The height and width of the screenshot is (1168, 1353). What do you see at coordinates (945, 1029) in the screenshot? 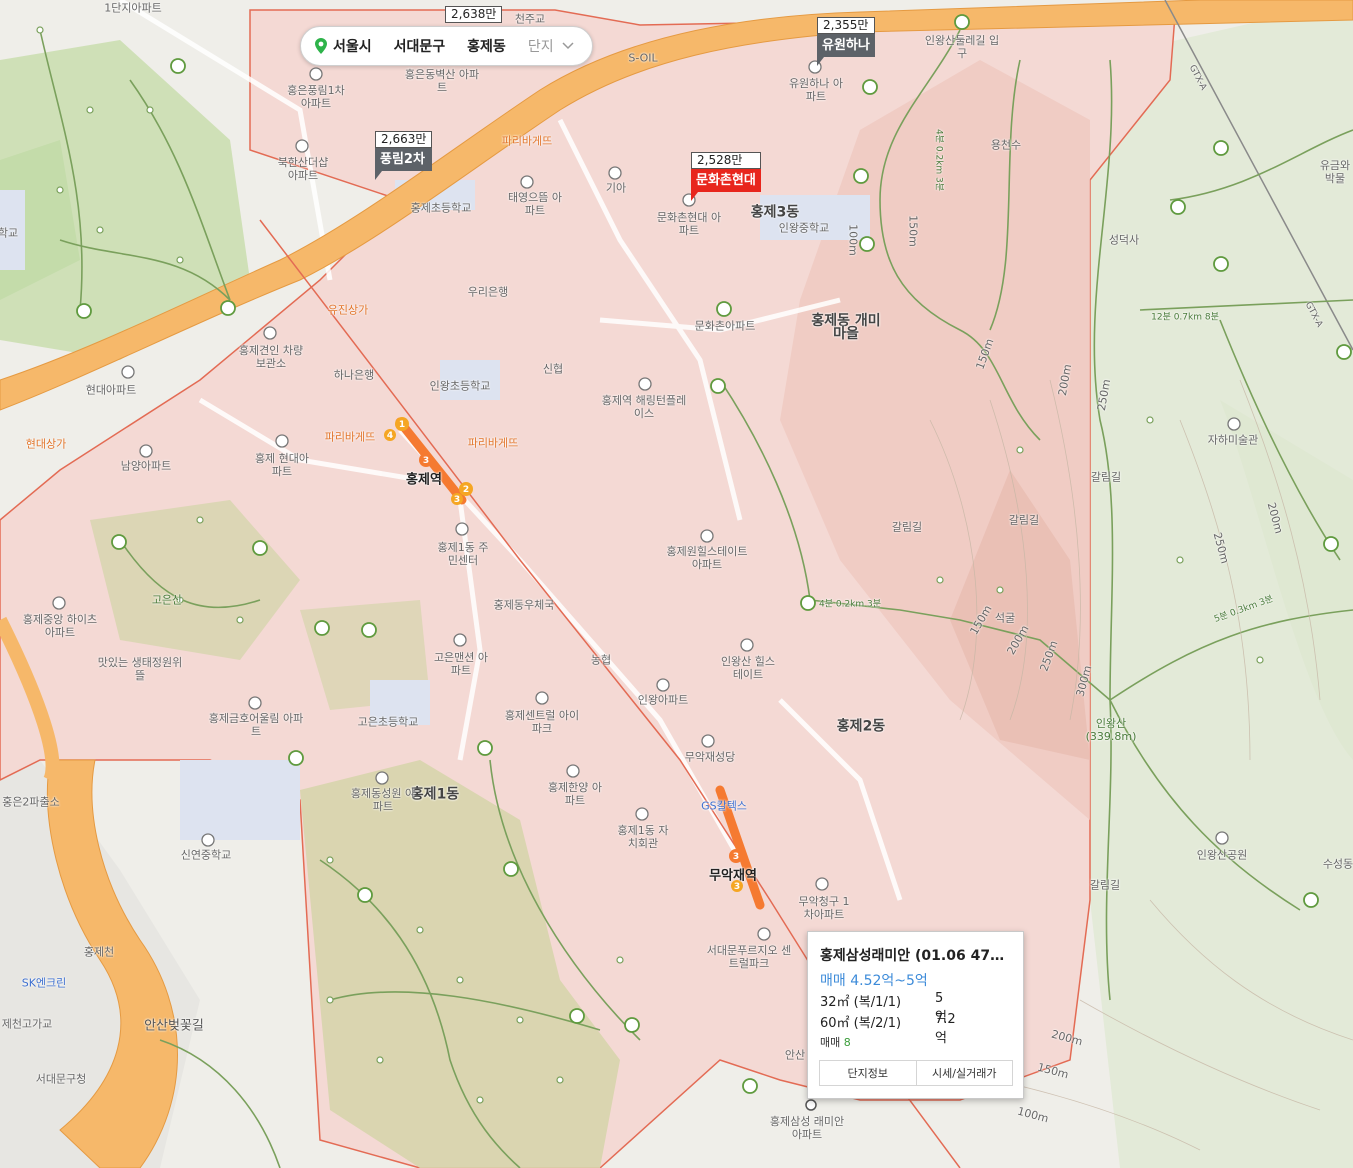
I see `popup-row-price: 7.2억` at bounding box center [945, 1029].